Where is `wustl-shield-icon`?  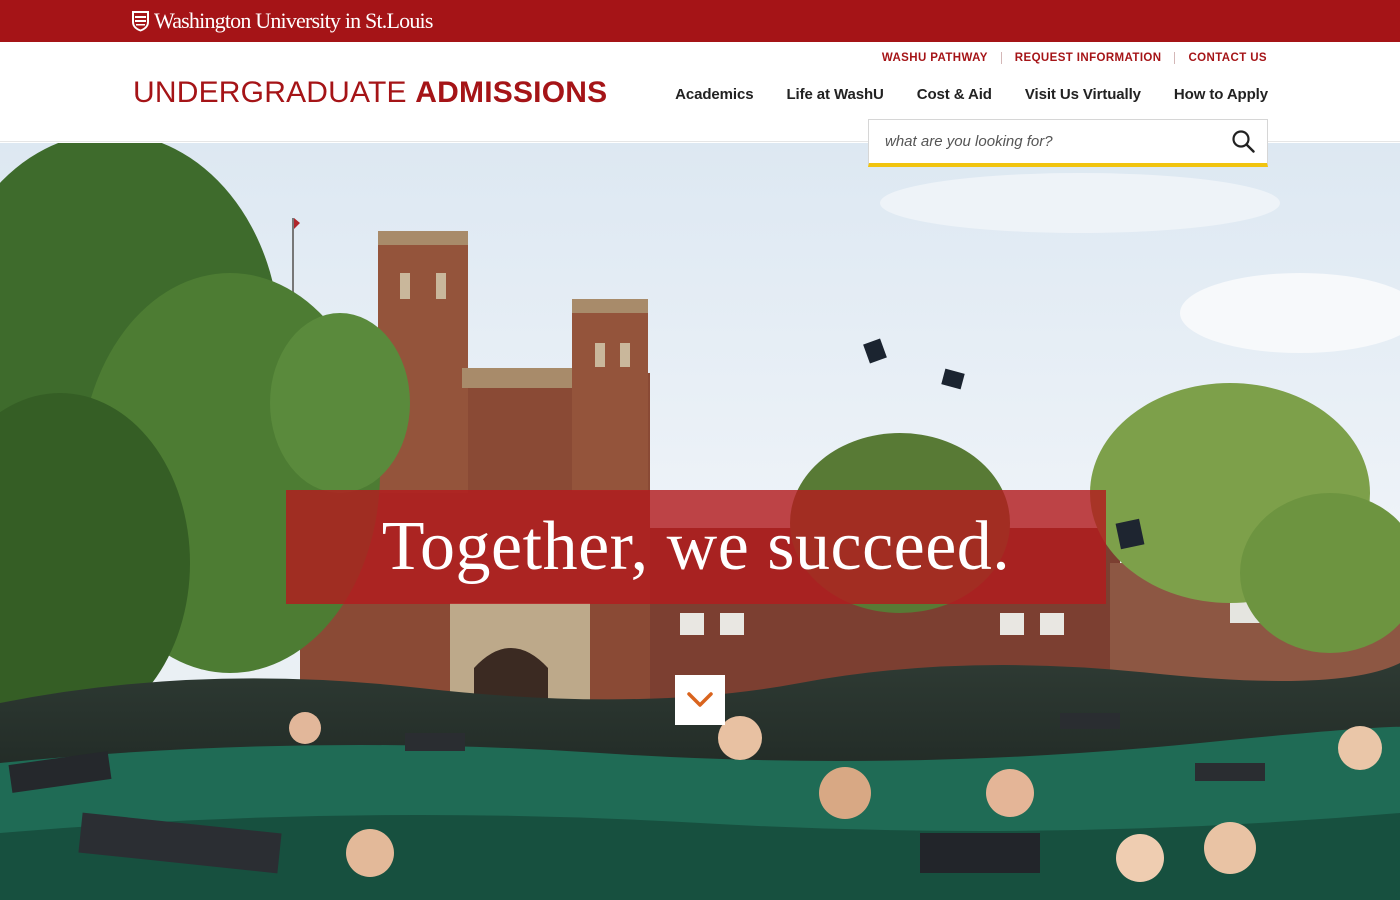 wustl-shield-icon is located at coordinates (140, 21).